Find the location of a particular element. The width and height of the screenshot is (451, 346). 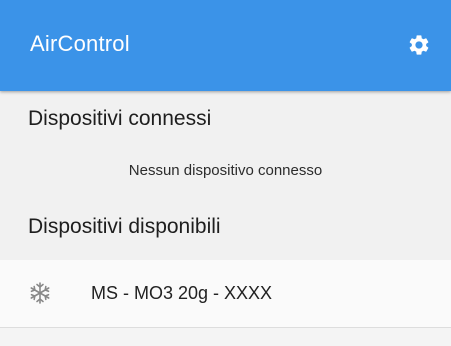

gear-icon is located at coordinates (419, 45).